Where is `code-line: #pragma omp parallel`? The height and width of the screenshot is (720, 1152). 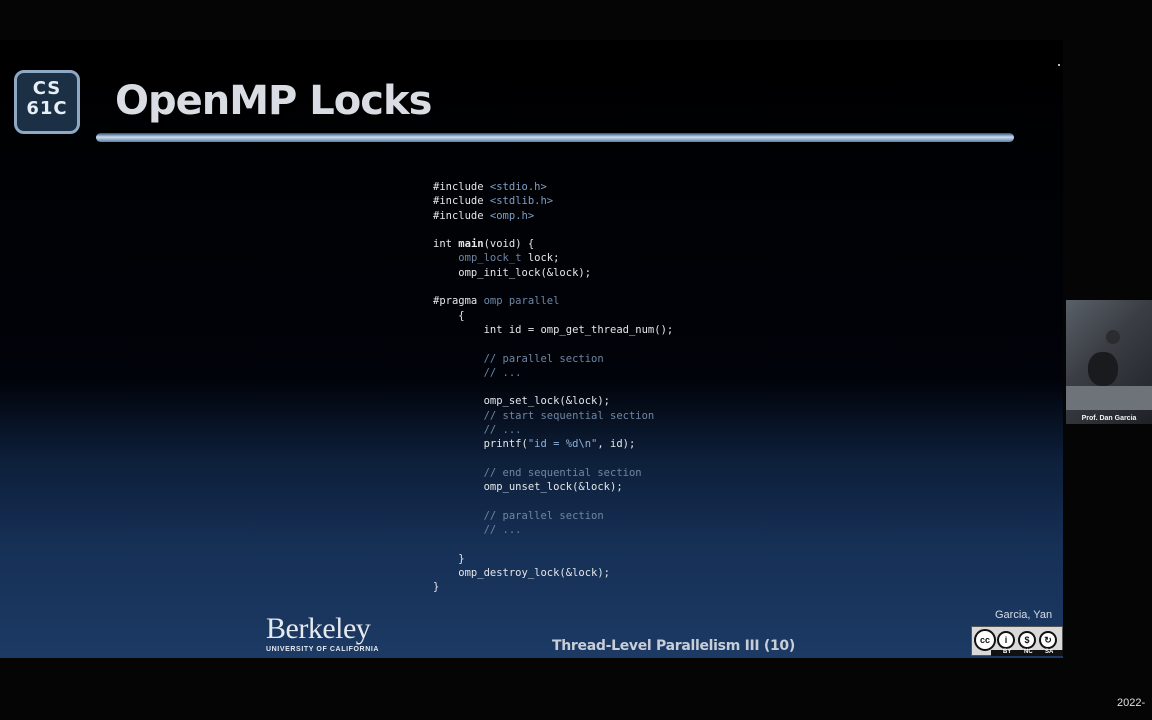 code-line: #pragma omp parallel is located at coordinates (553, 301).